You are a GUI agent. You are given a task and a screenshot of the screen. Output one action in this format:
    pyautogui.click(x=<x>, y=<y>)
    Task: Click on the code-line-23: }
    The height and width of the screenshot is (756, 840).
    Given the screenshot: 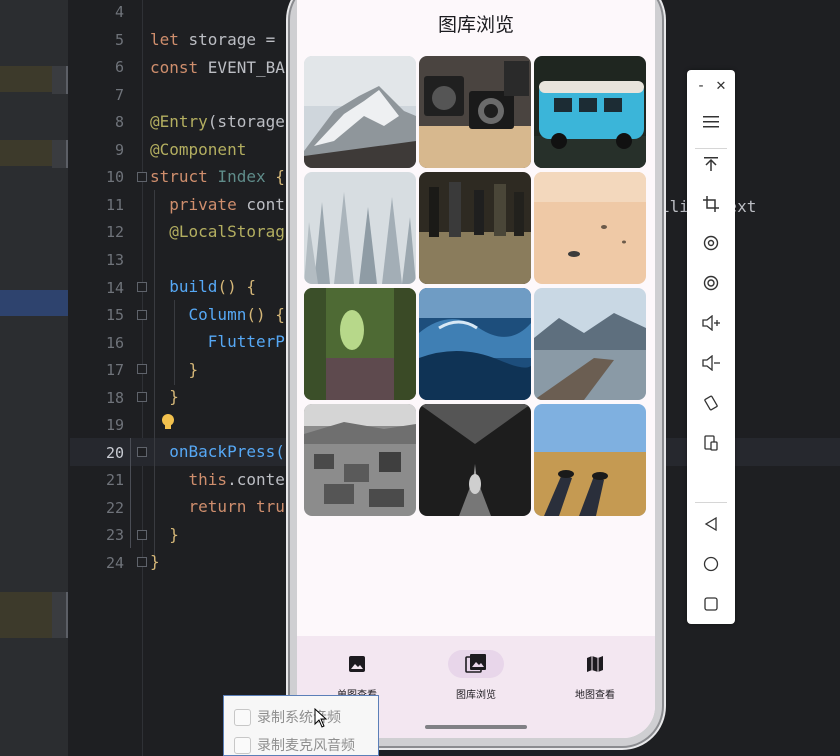 What is the action you would take?
    pyautogui.click(x=164, y=534)
    